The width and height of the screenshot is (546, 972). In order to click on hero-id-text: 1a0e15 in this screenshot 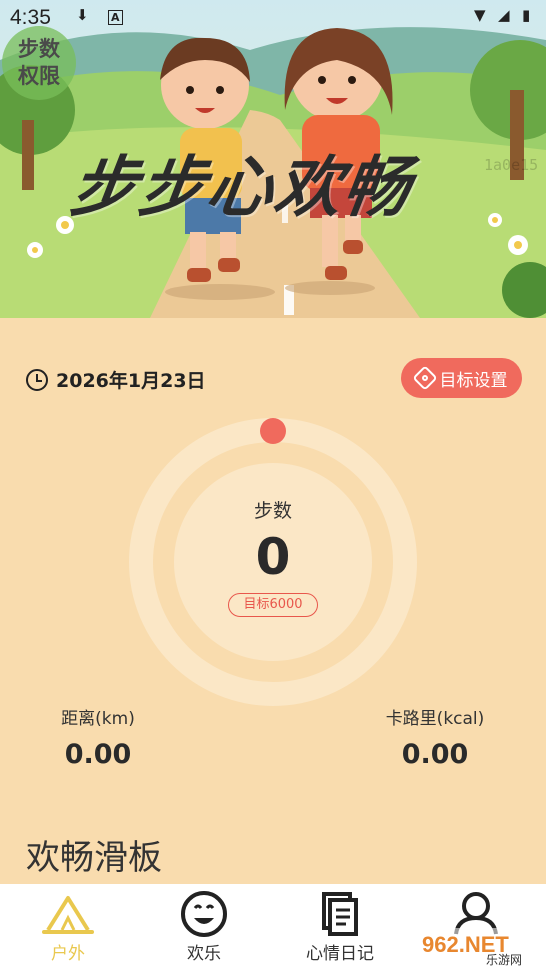, I will do `click(511, 165)`.